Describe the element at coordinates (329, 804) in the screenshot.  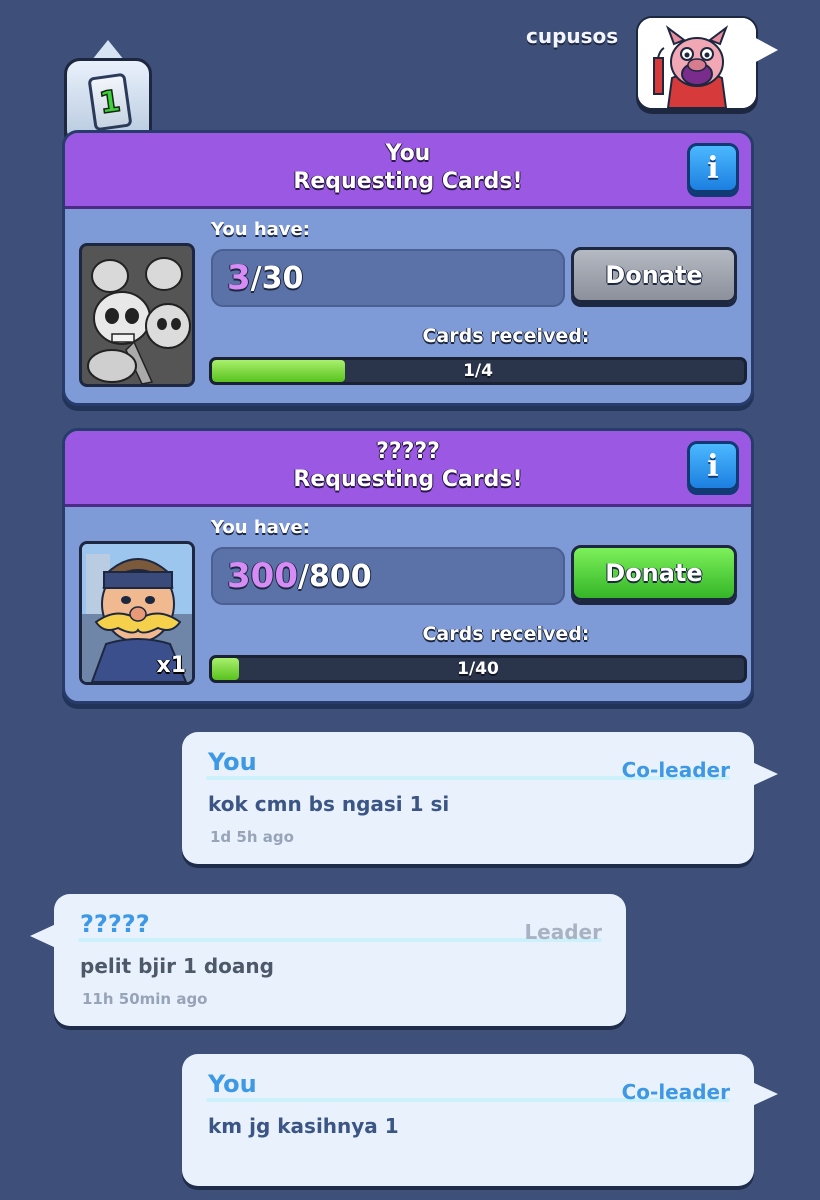
I see `message-text: kok cmn bs ngasi 1 si` at that location.